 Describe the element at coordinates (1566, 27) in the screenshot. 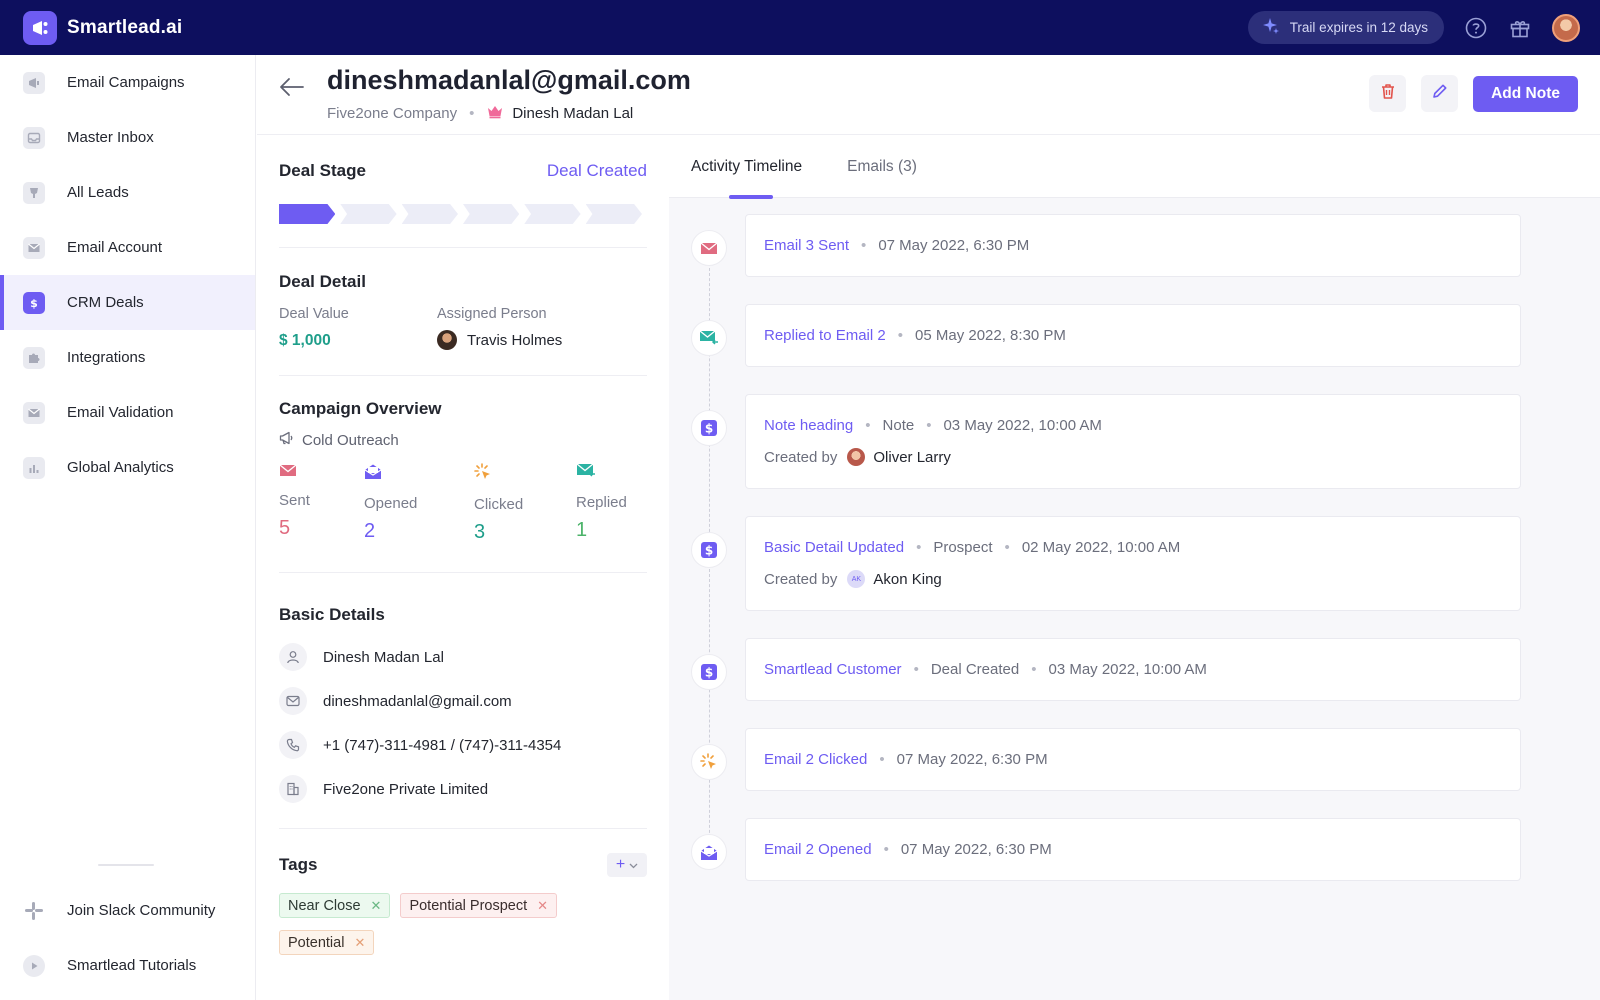

I see `user-avatar` at that location.